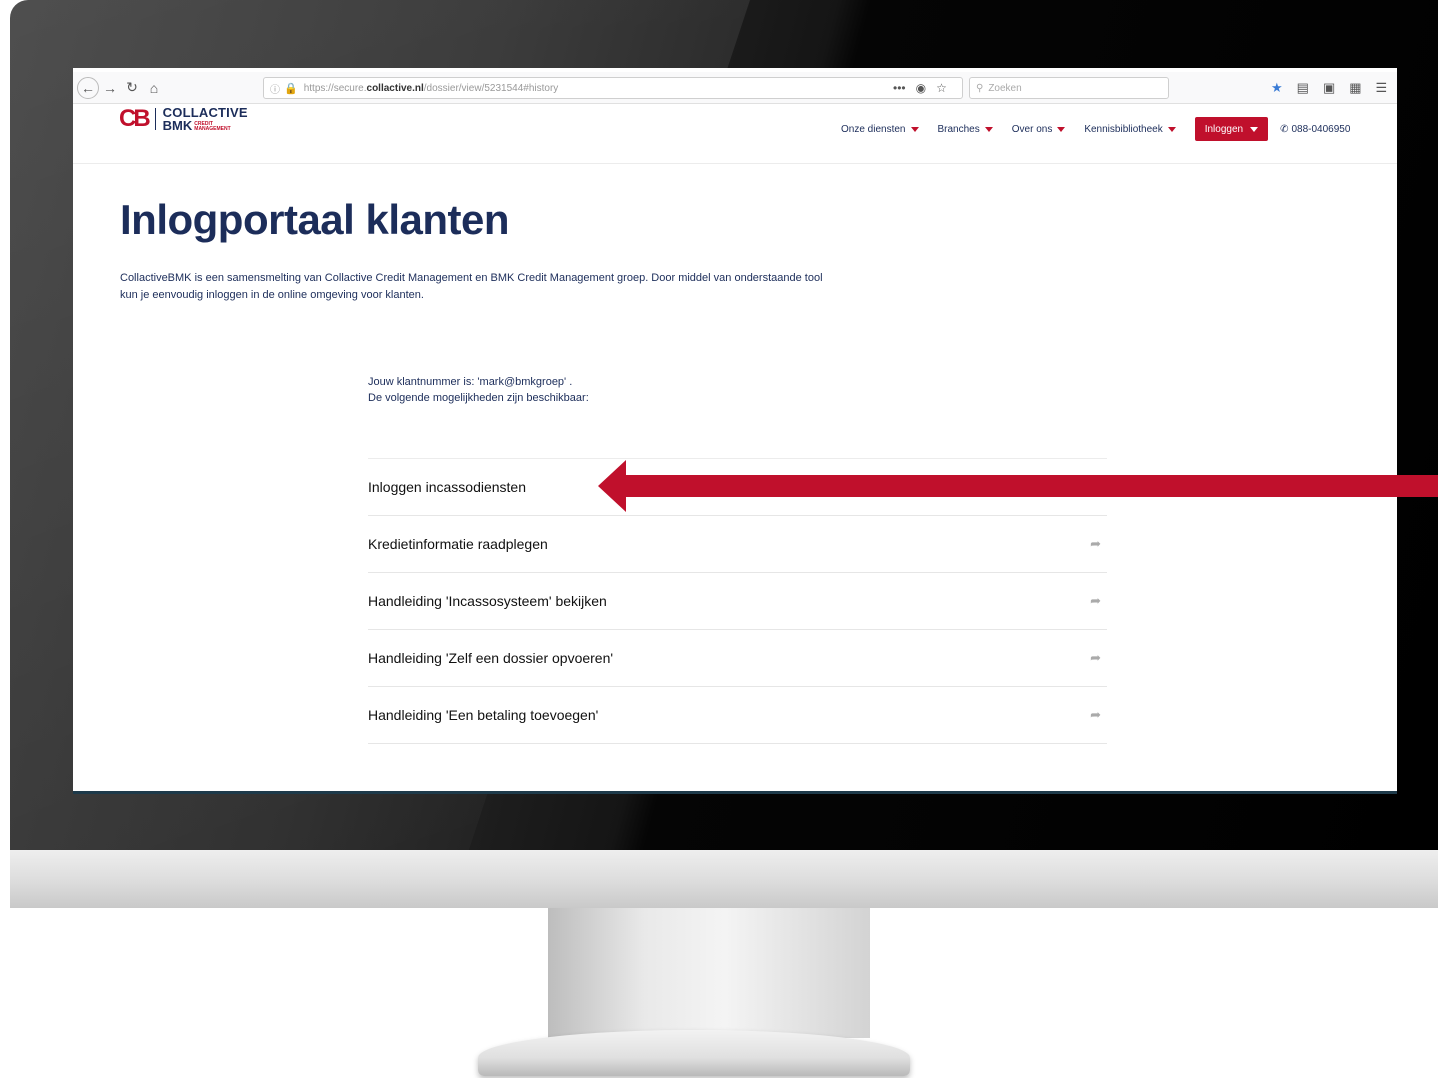 The height and width of the screenshot is (1078, 1438). What do you see at coordinates (958, 129) in the screenshot?
I see `nav-label: Branches` at bounding box center [958, 129].